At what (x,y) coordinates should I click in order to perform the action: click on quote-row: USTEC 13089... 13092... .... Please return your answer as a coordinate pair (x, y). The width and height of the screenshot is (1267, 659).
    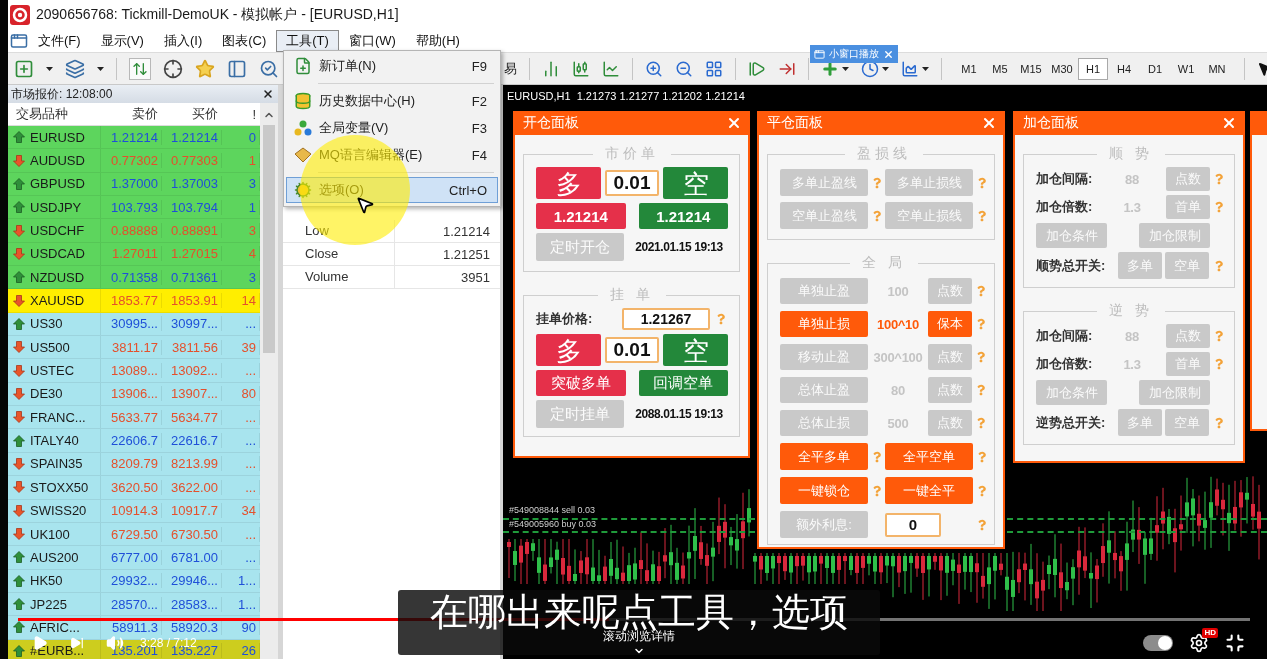
    Looking at the image, I should click on (134, 371).